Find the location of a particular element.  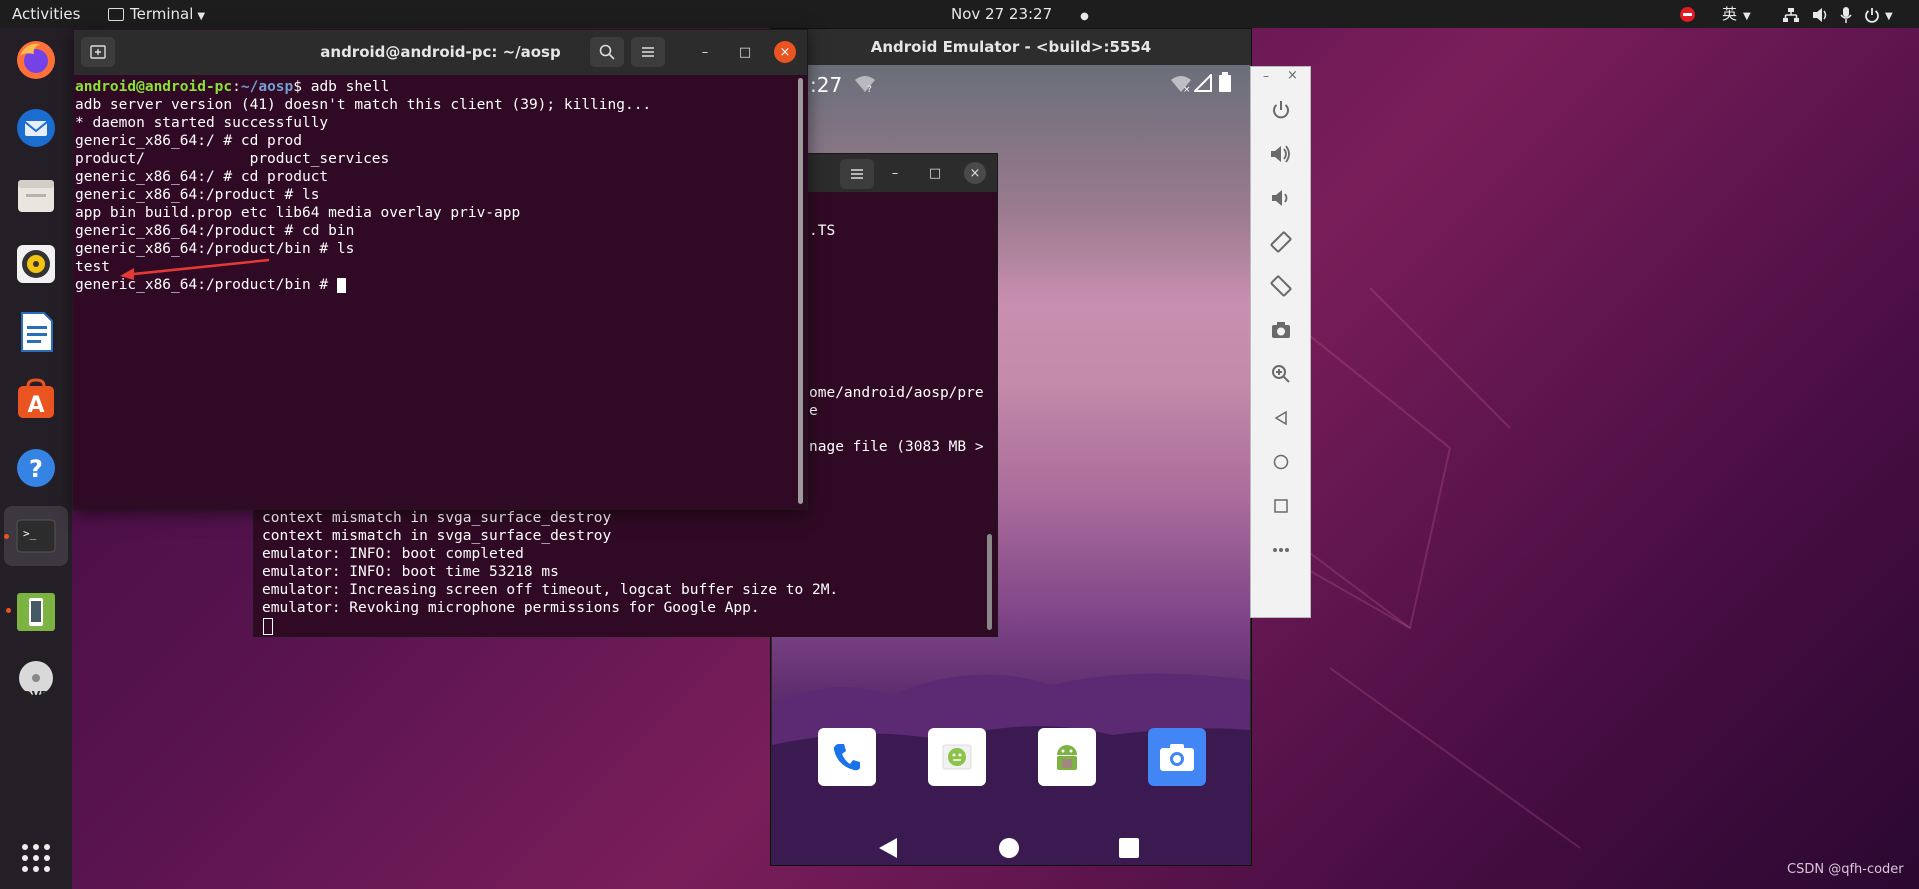

volume-up-icon is located at coordinates (1281, 154).